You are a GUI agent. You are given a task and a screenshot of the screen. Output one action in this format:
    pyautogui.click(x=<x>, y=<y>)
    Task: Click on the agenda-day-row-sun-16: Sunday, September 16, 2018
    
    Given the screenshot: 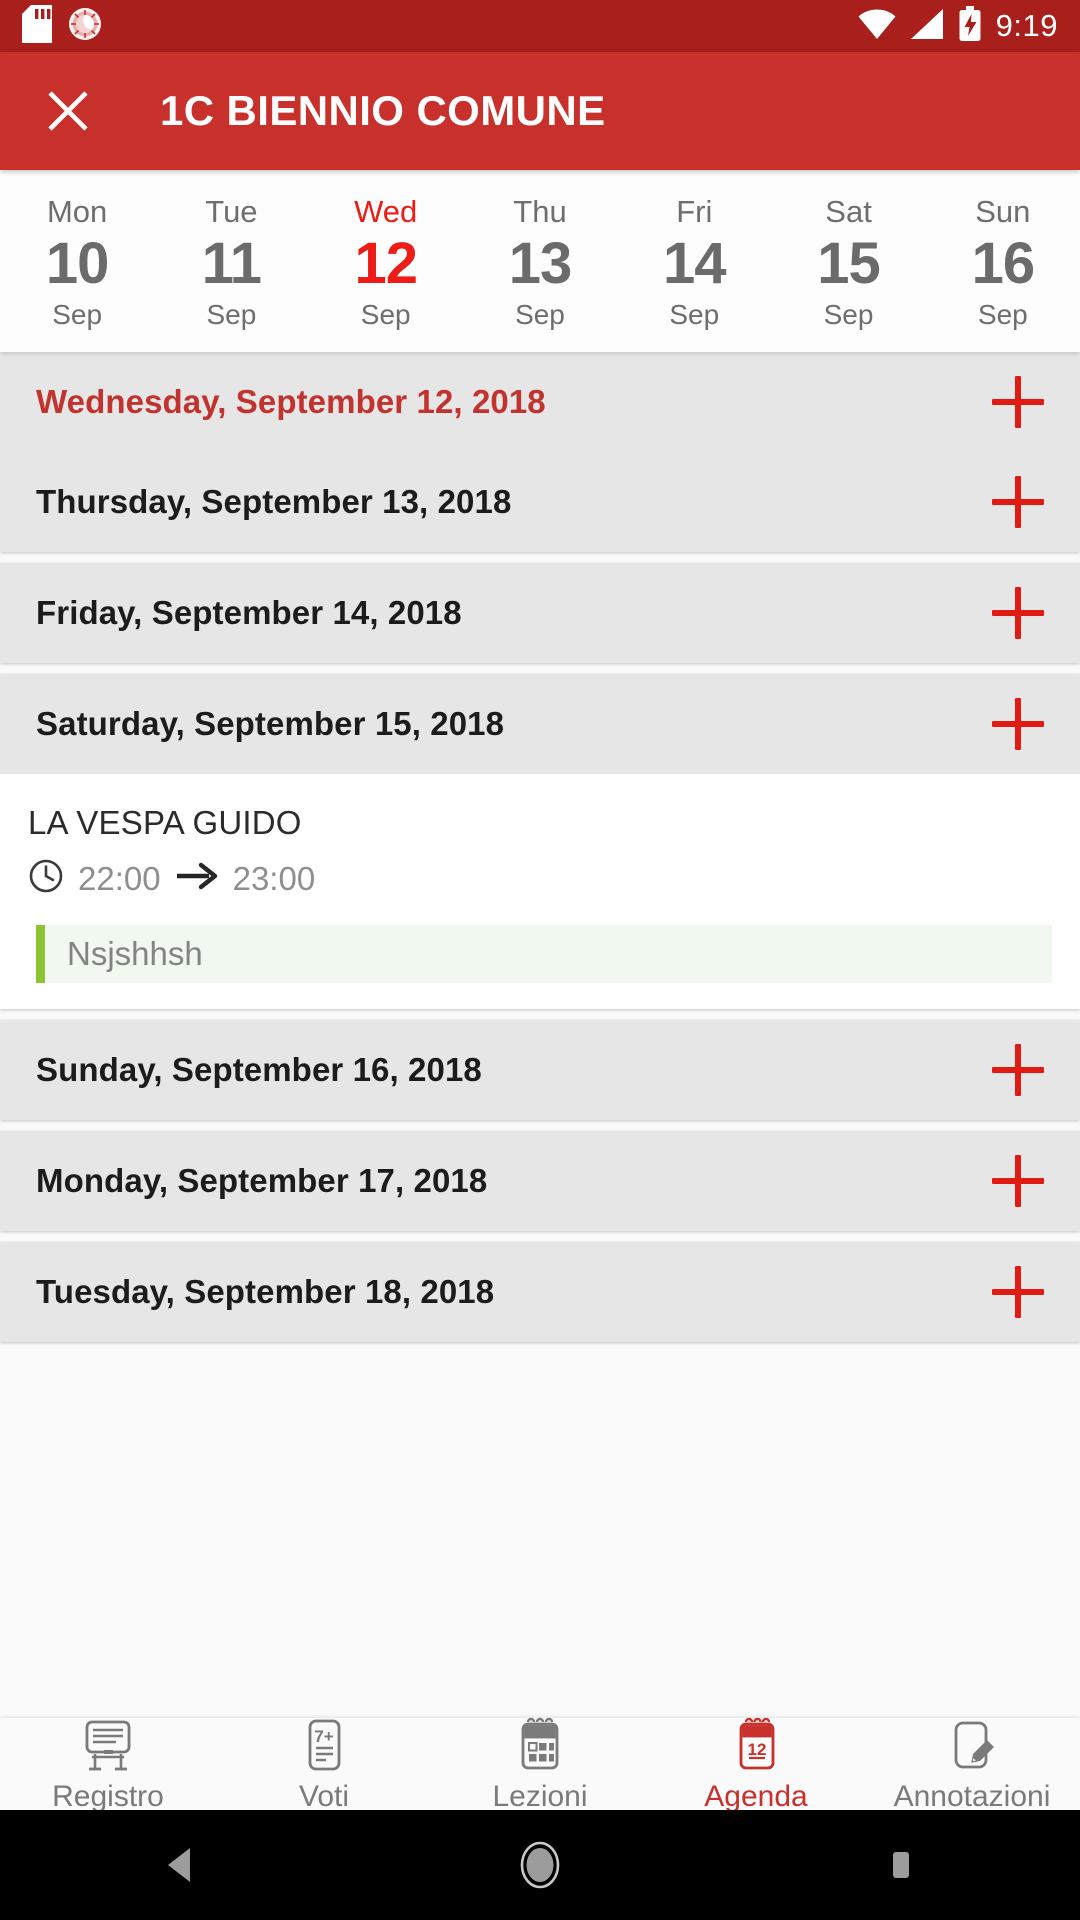 What is the action you would take?
    pyautogui.click(x=540, y=1070)
    